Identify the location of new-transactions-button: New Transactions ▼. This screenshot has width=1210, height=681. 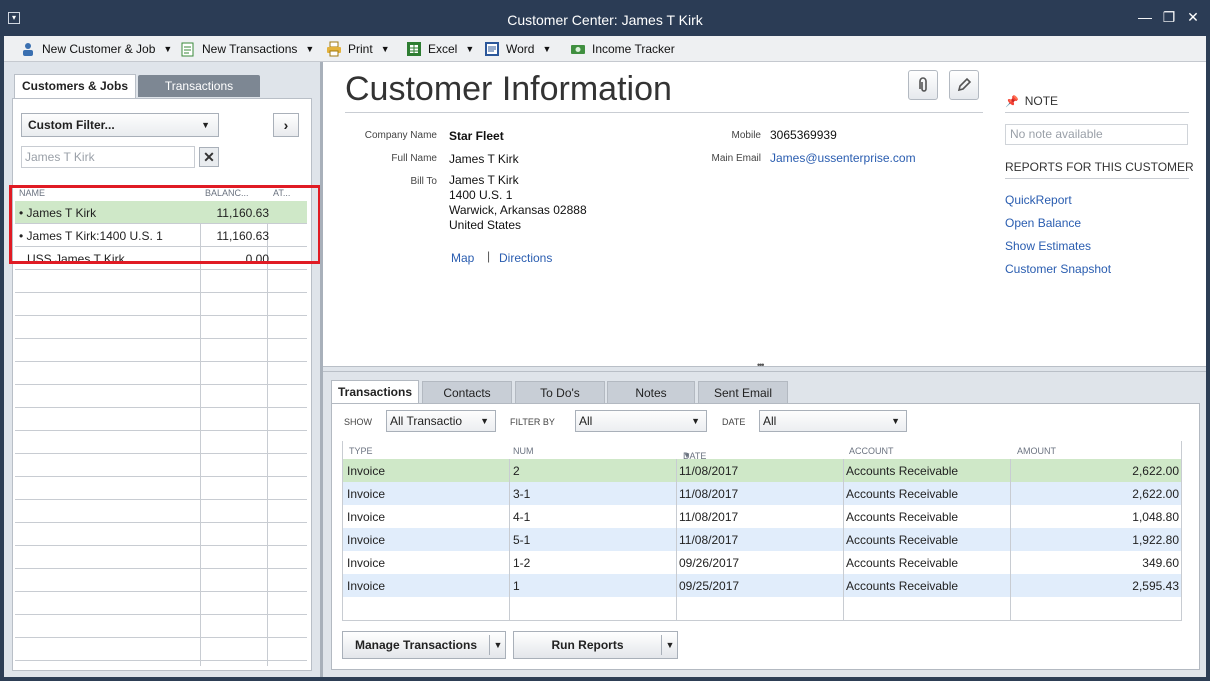
(247, 49).